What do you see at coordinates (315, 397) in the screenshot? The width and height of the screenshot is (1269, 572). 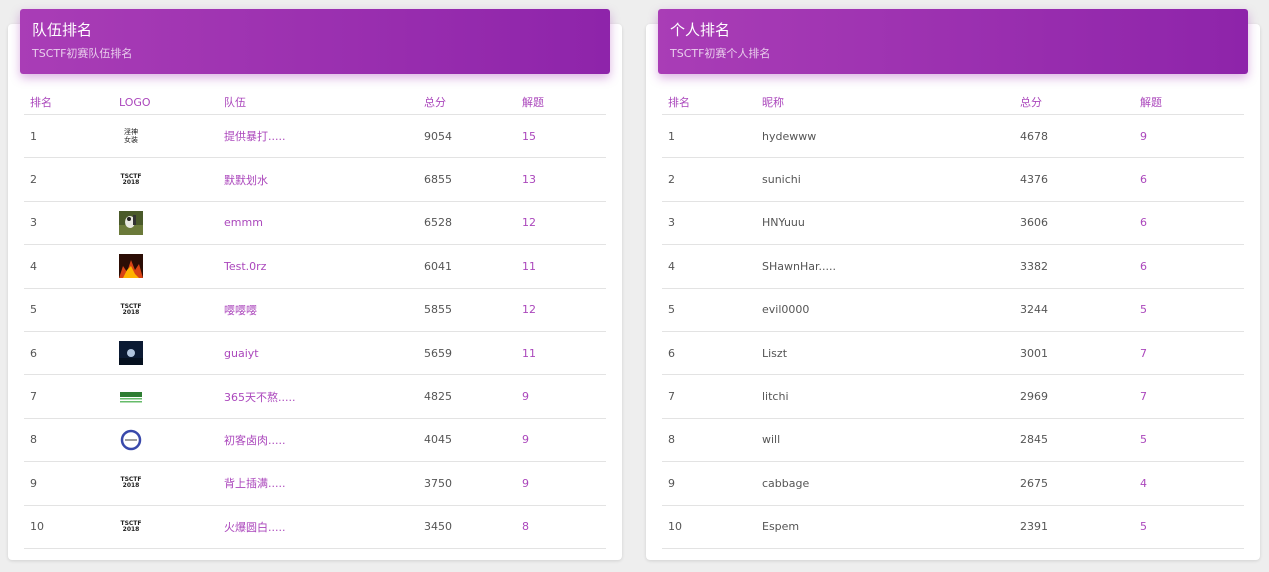 I see `table-row: 7 365天不熬..... 4825 9` at bounding box center [315, 397].